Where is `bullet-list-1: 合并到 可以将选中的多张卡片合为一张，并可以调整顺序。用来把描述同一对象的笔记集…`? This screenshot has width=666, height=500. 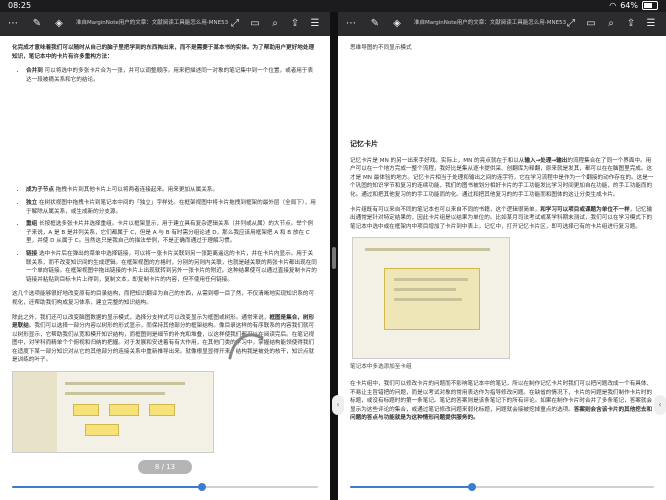 bullet-list-1: 合并到 可以将选中的多张卡片合为一张，并可以调整顺序。用来把描述同一对象的笔记集… is located at coordinates (165, 75).